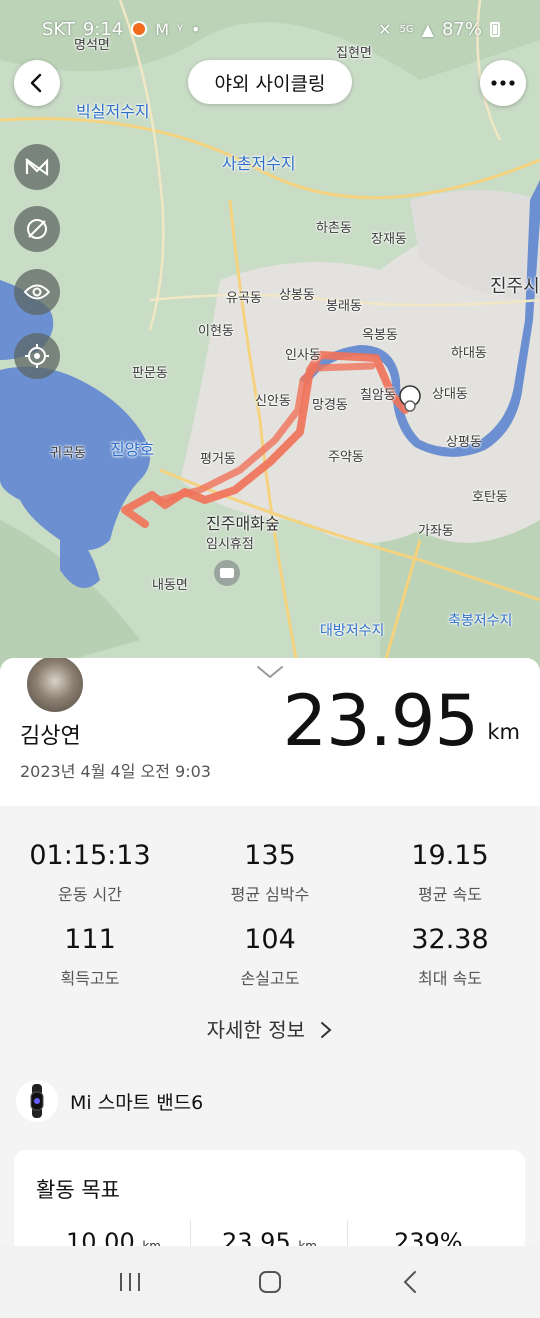  I want to click on stat-label: 획득고도, so click(90, 978).